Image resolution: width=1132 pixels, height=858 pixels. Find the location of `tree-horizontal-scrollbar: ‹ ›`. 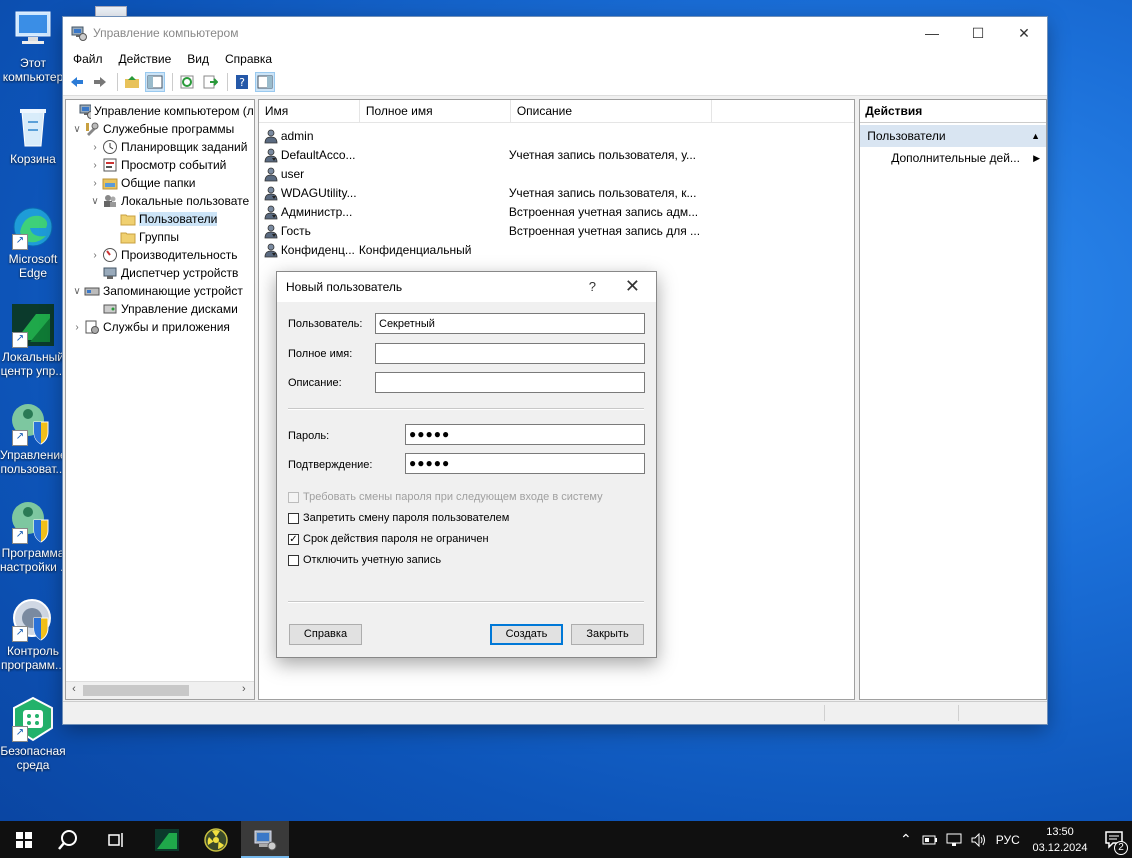

tree-horizontal-scrollbar: ‹ › is located at coordinates (160, 690).